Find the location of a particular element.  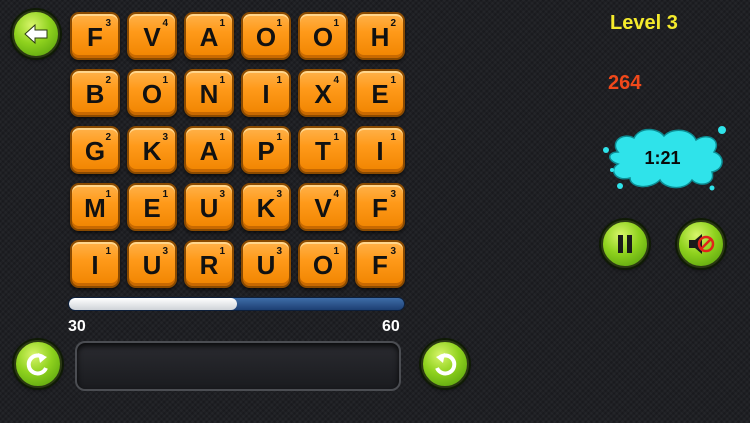

letter-tile: G2 is located at coordinates (95, 150).